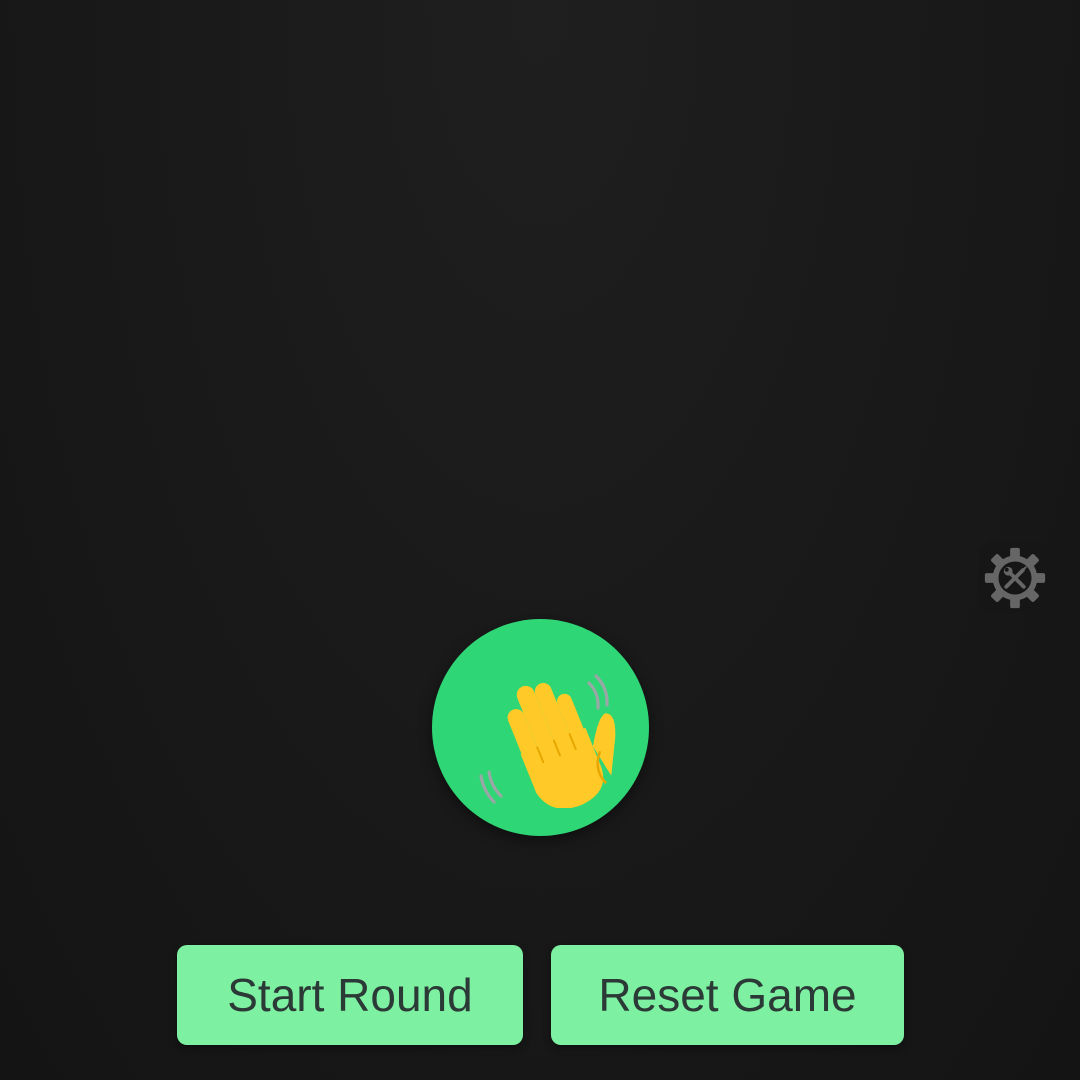 The height and width of the screenshot is (1080, 1080). Describe the element at coordinates (350, 995) in the screenshot. I see `start-round-button: Start Round` at that location.